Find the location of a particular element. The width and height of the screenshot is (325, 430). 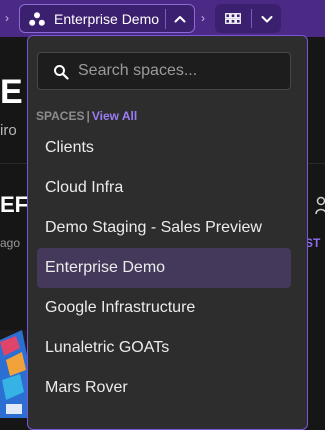

chevron-down-icon is located at coordinates (267, 19).